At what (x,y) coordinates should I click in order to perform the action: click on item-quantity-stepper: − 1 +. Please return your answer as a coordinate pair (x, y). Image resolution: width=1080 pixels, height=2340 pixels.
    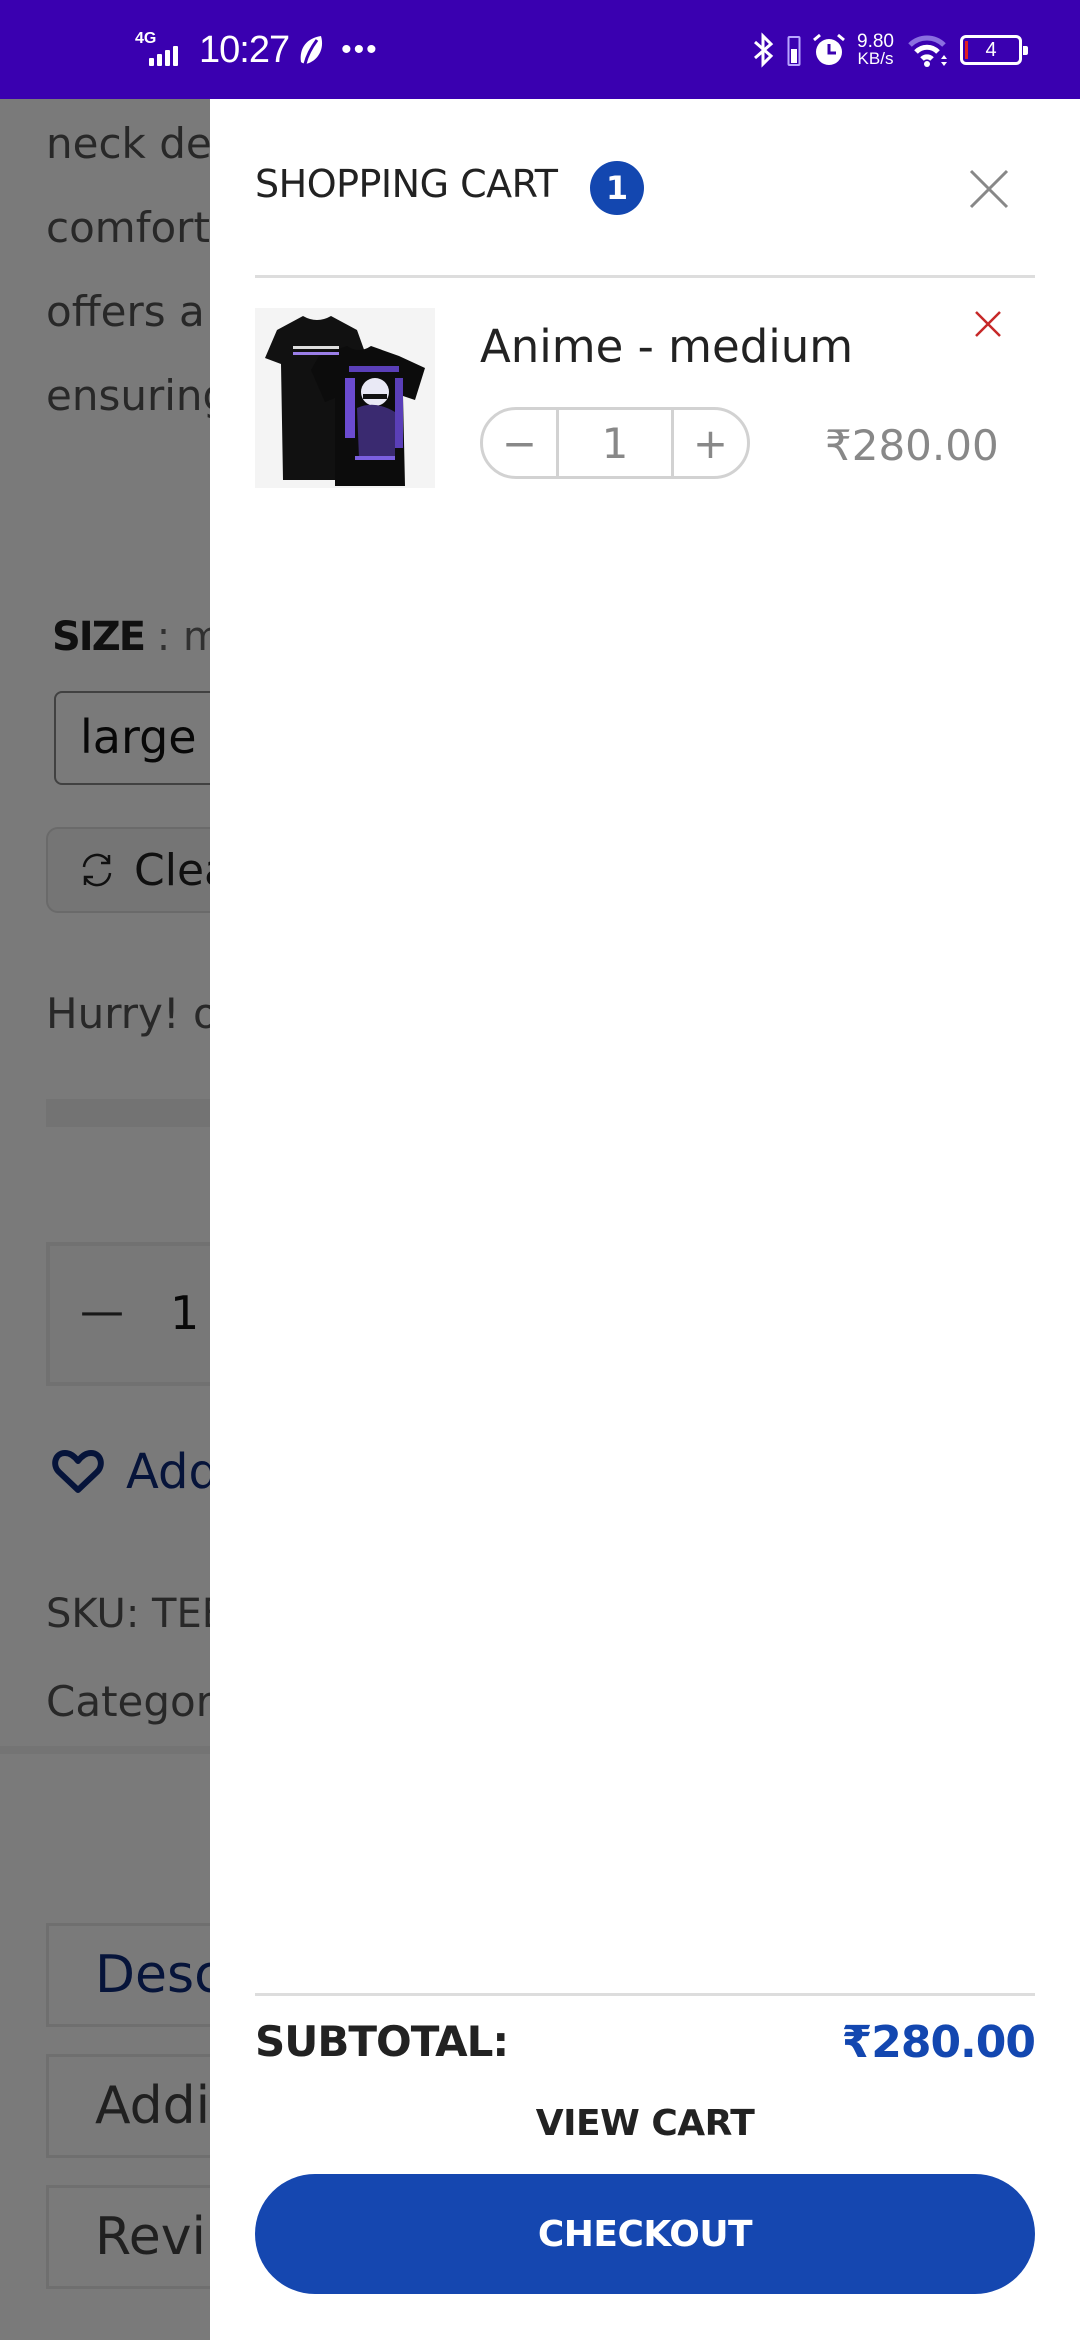
    Looking at the image, I should click on (615, 443).